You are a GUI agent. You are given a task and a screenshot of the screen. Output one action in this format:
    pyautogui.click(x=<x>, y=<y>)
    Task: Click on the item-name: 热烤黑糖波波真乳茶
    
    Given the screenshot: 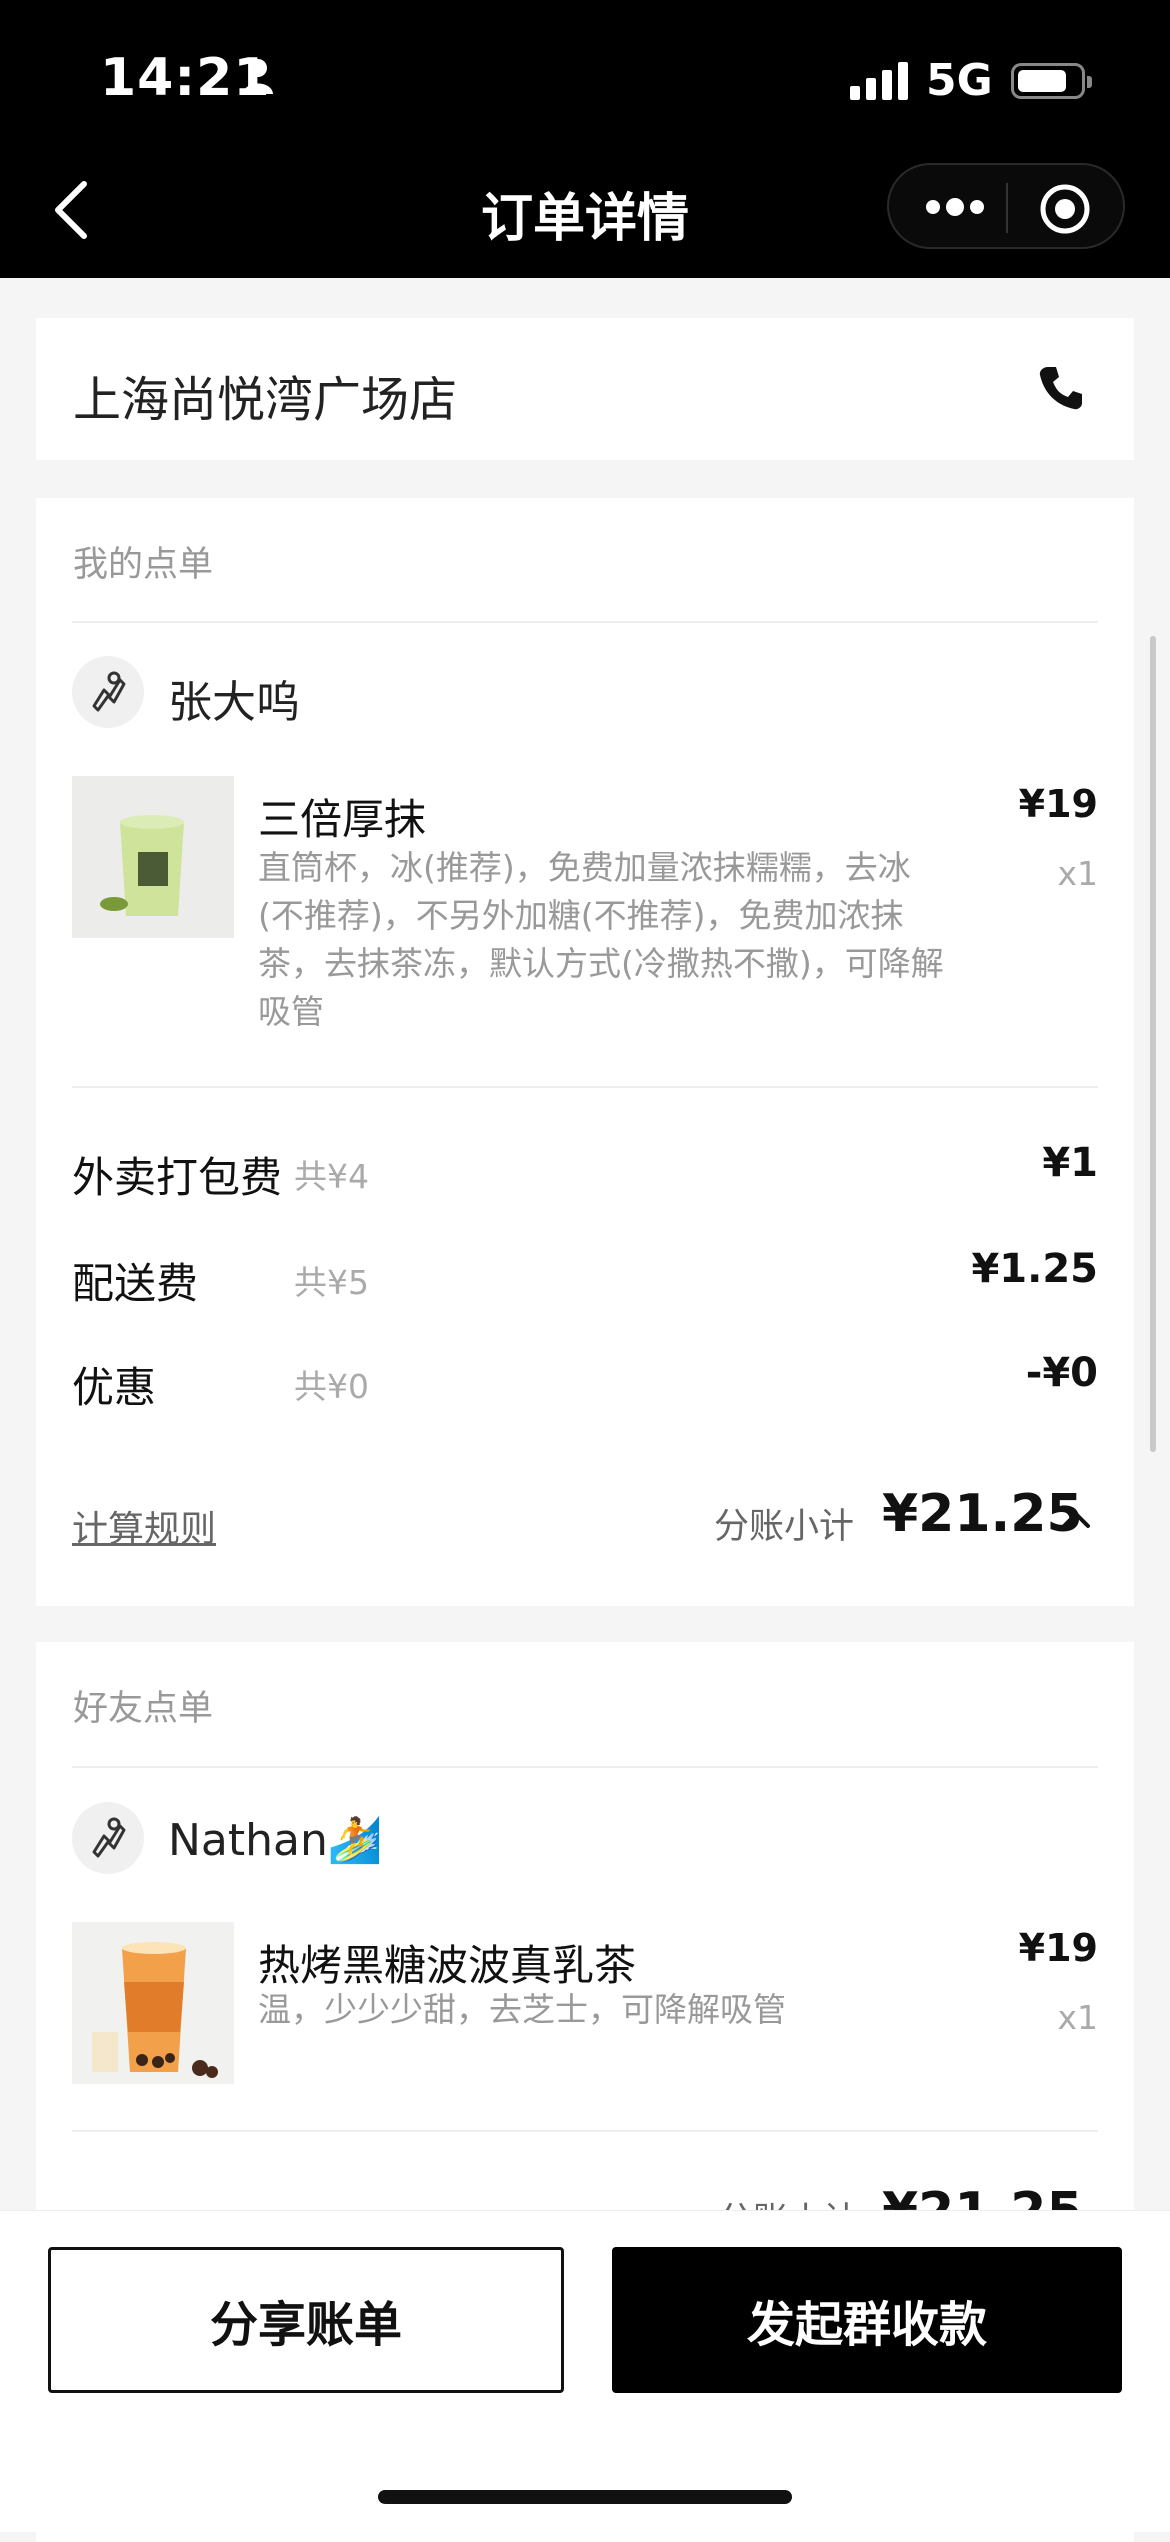 What is the action you would take?
    pyautogui.click(x=447, y=1965)
    